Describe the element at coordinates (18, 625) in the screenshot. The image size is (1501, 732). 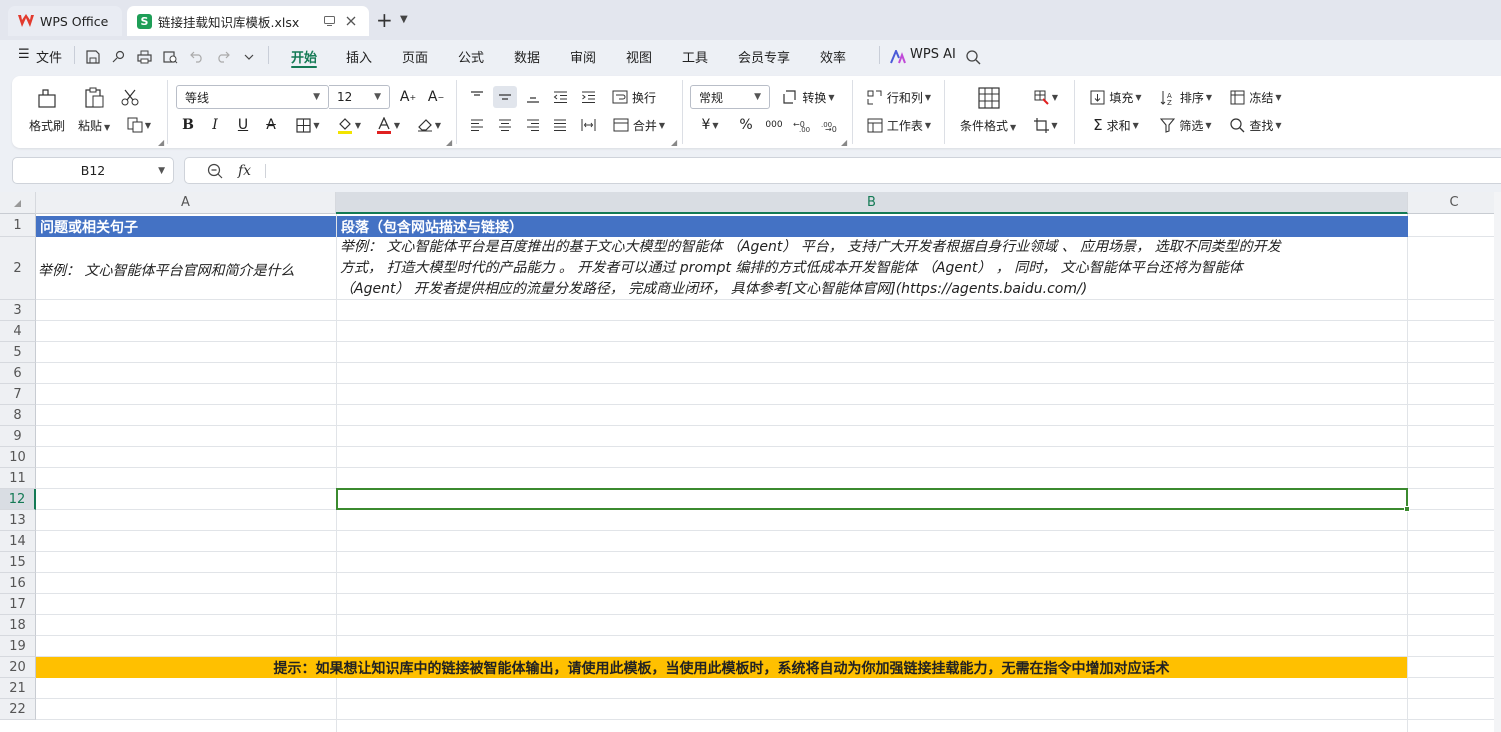
I see `row-header-18: 18` at that location.